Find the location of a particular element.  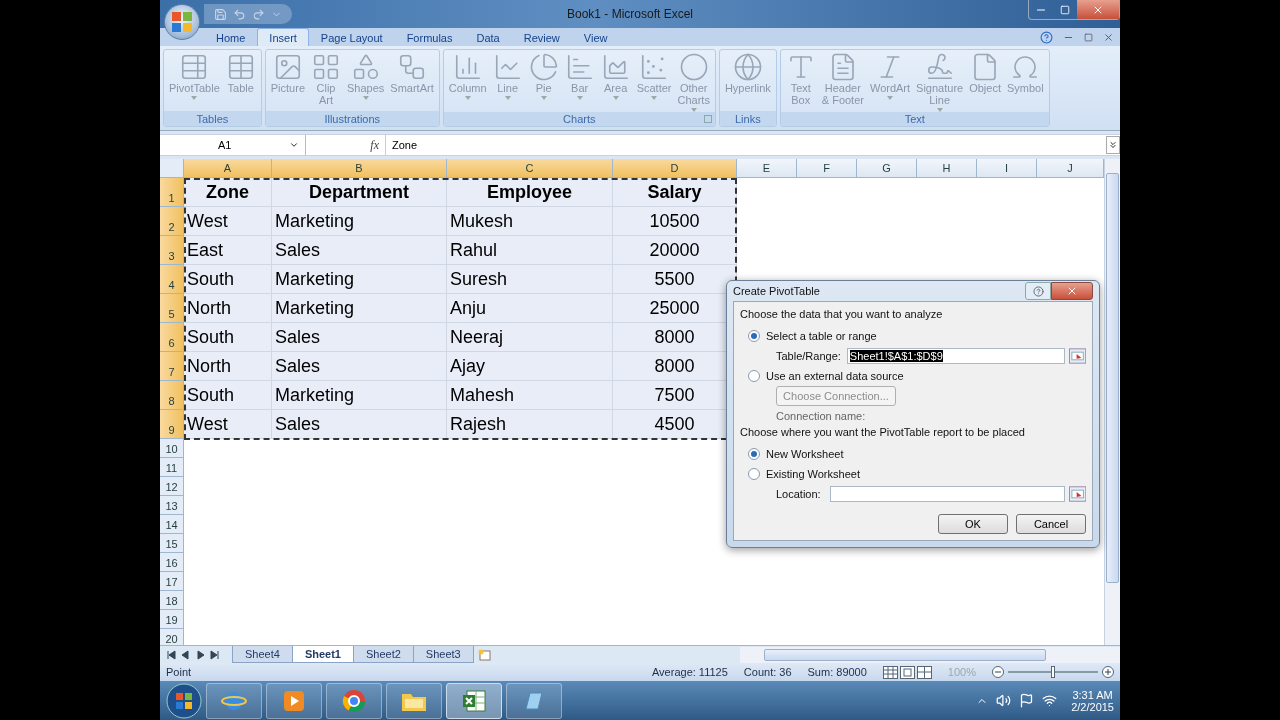

column-header: A is located at coordinates (228, 168).